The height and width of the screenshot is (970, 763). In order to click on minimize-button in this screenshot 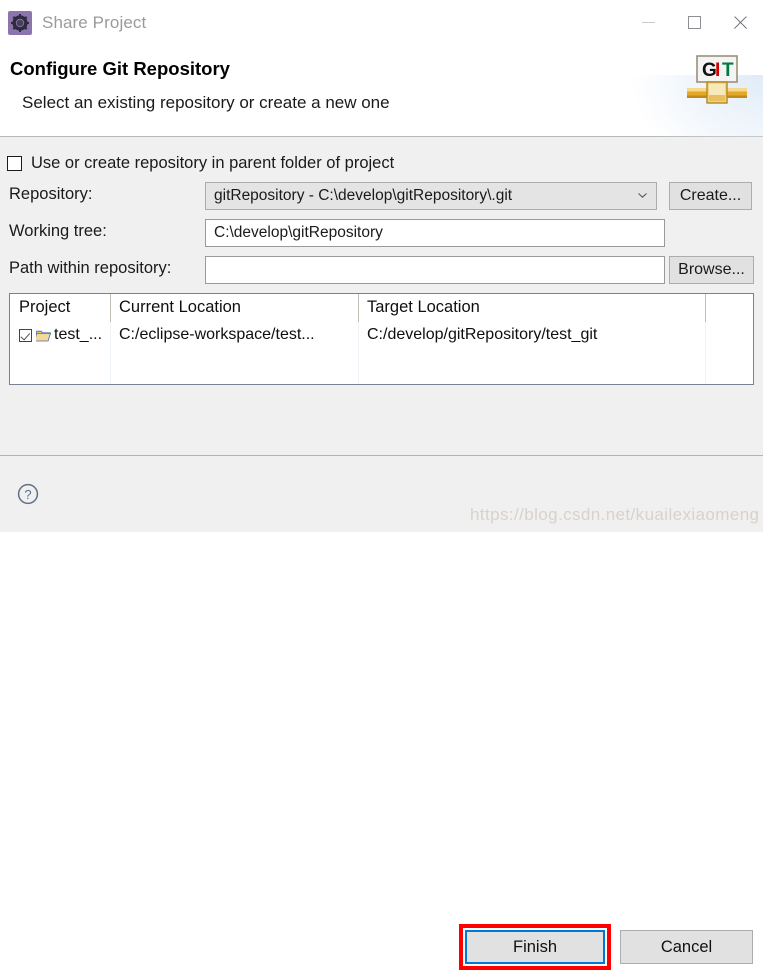, I will do `click(648, 22)`.